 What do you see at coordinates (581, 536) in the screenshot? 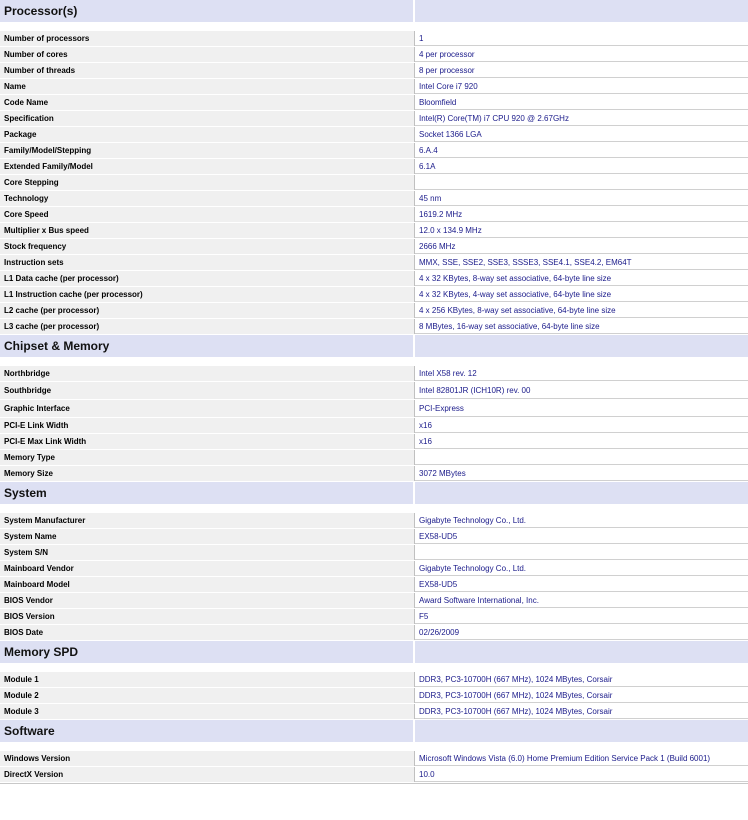
I see `row-value: EX58-UD5` at bounding box center [581, 536].